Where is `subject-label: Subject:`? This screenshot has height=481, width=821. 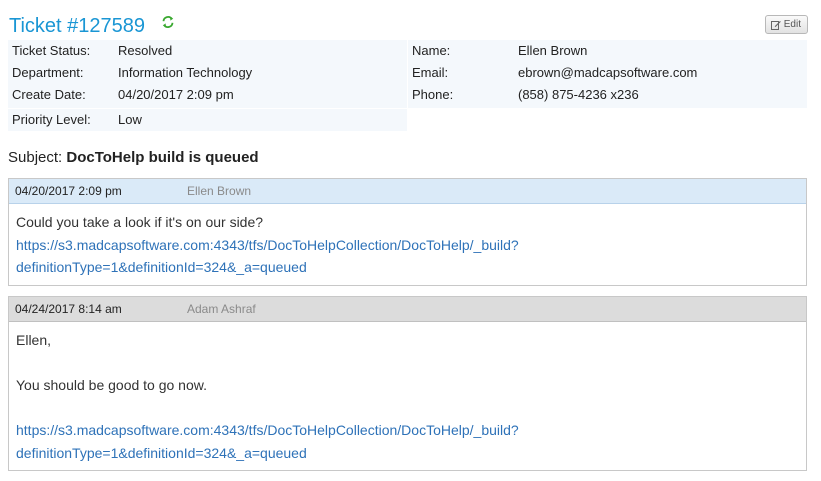
subject-label: Subject: is located at coordinates (35, 157).